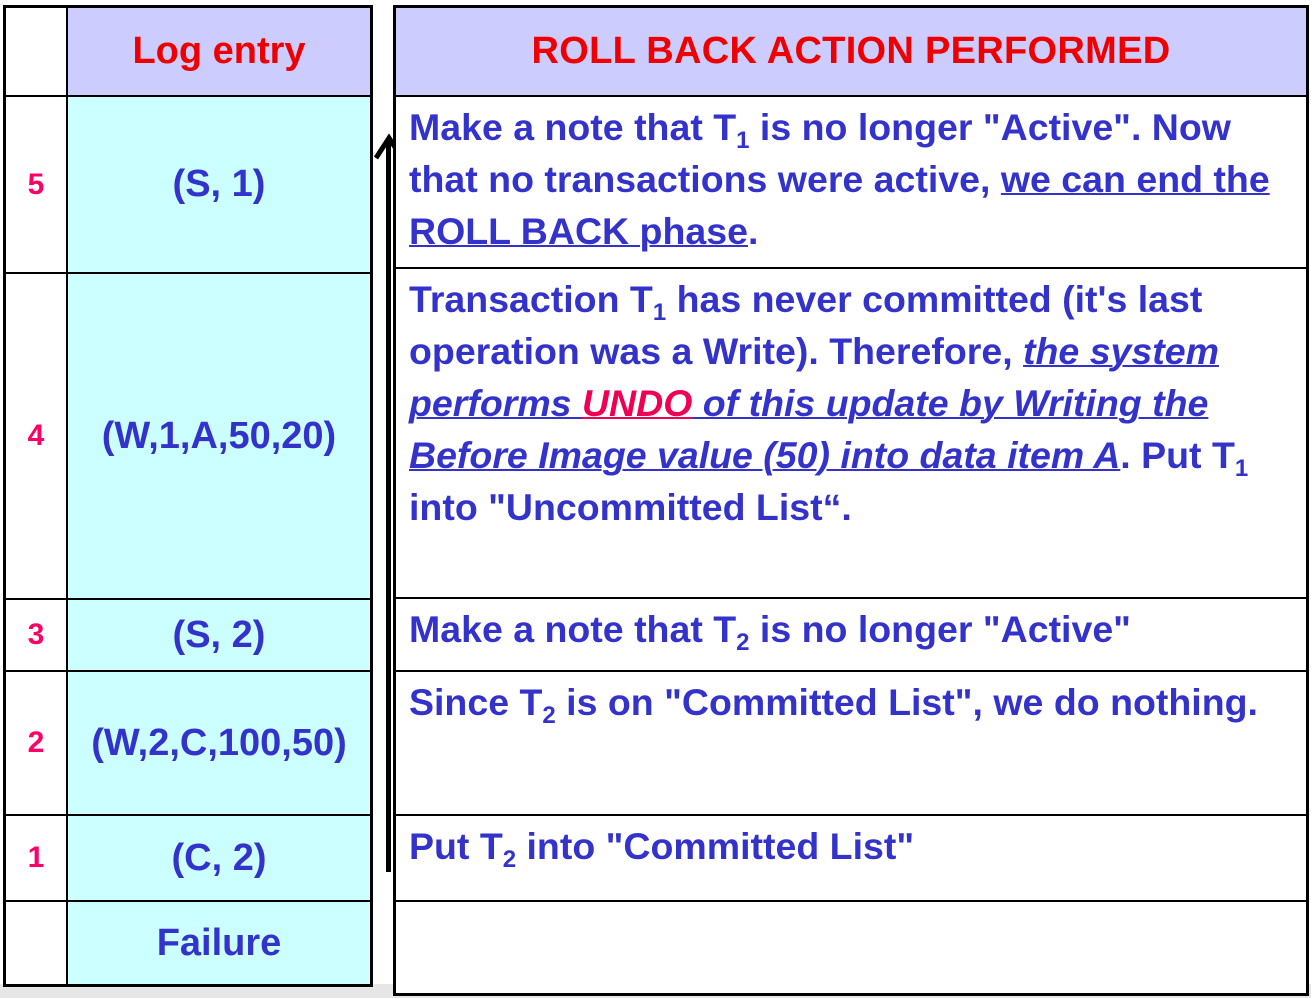  What do you see at coordinates (851, 904) in the screenshot?
I see `action-text` at bounding box center [851, 904].